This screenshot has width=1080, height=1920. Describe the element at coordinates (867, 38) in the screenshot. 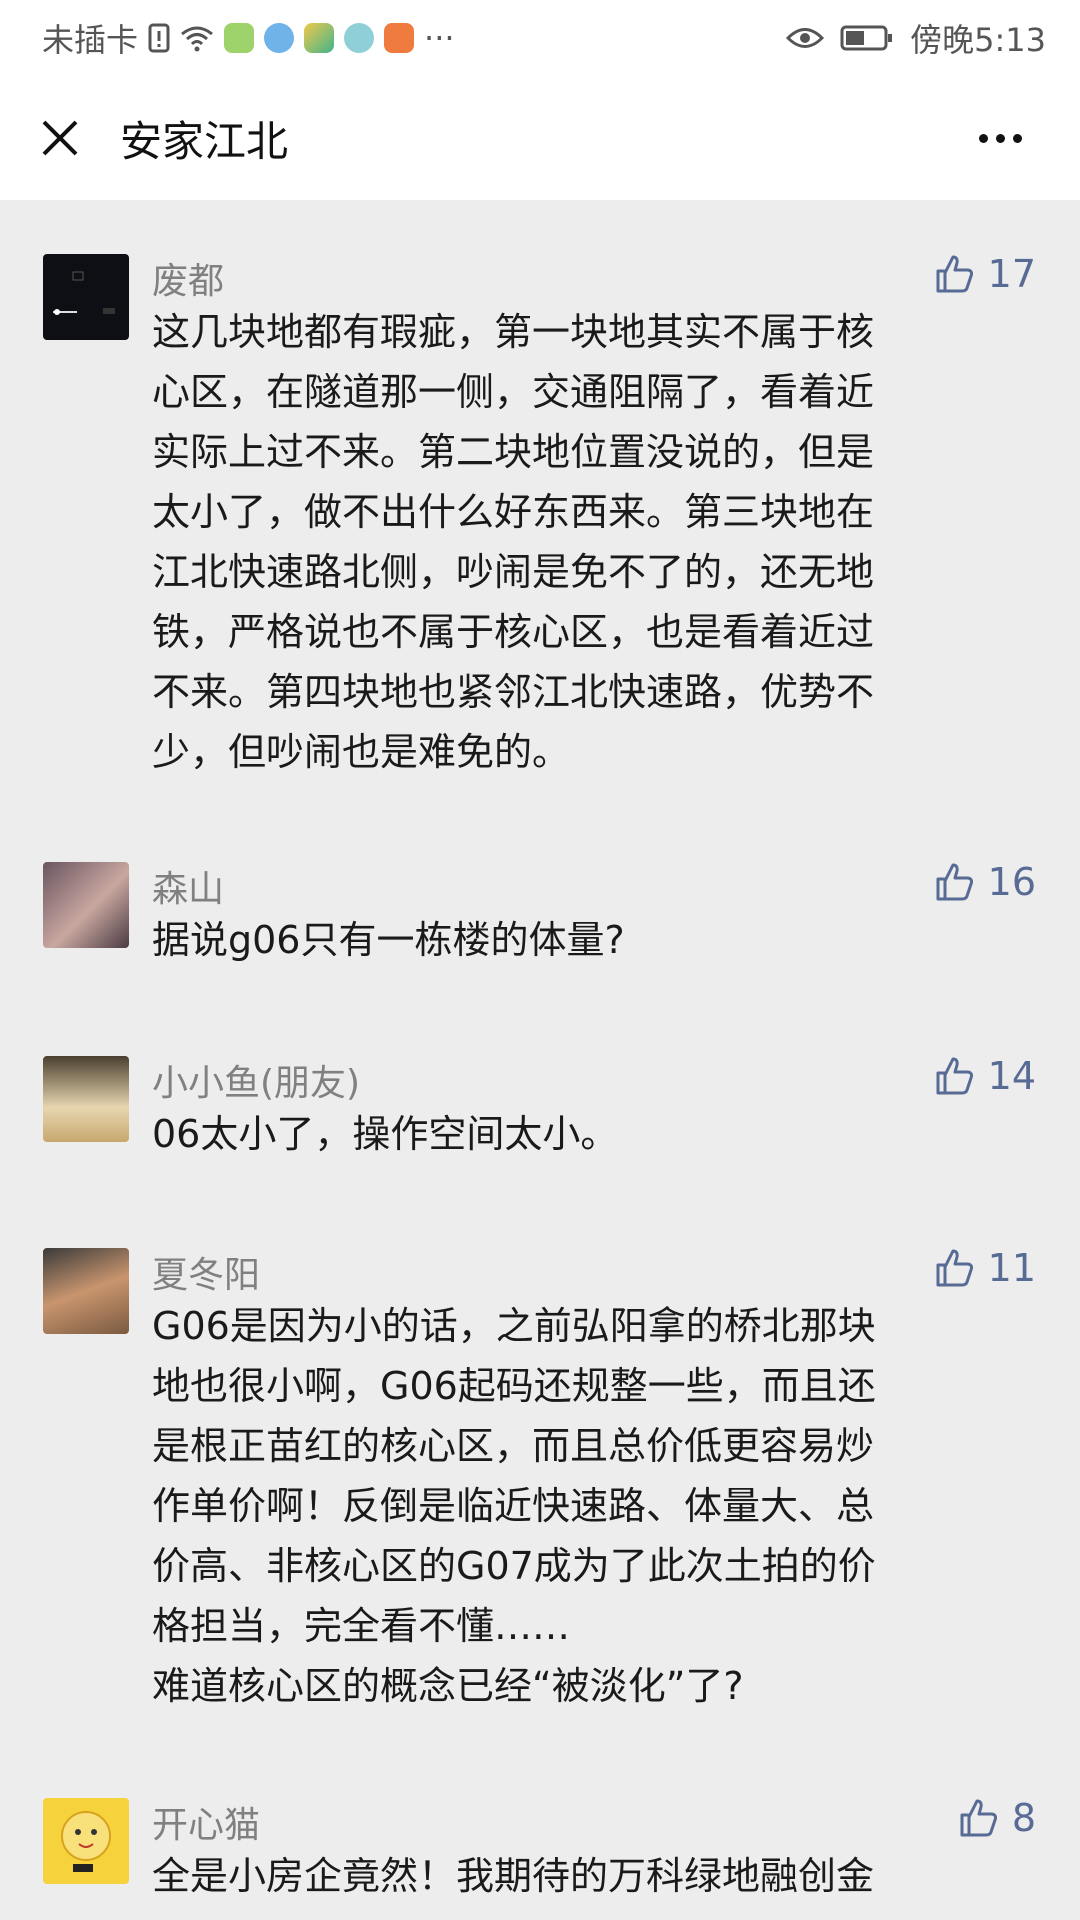

I see `battery-icon` at that location.